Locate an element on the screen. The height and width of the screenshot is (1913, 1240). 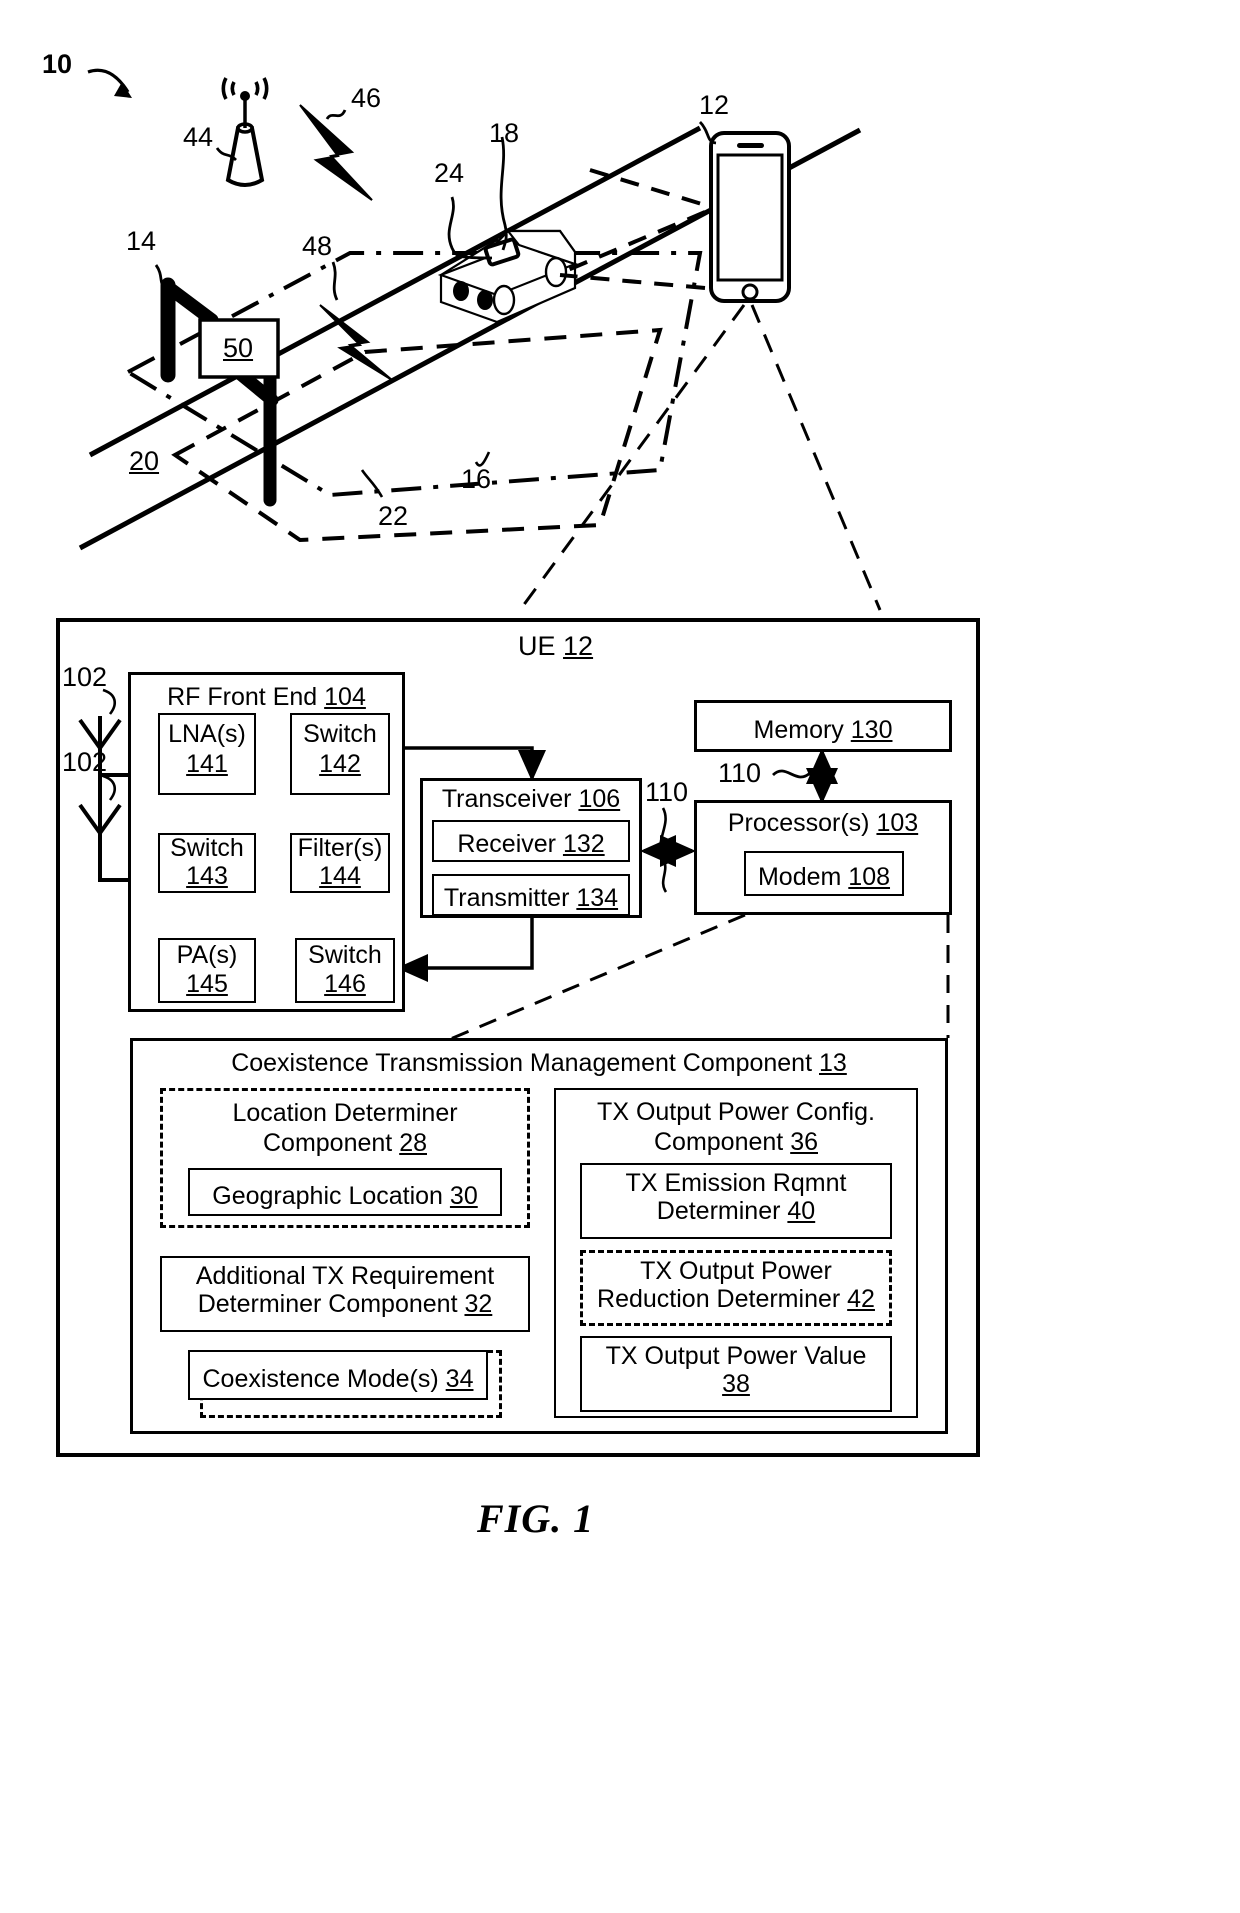
receiver-label-text: Receiver is located at coordinates (506, 844).